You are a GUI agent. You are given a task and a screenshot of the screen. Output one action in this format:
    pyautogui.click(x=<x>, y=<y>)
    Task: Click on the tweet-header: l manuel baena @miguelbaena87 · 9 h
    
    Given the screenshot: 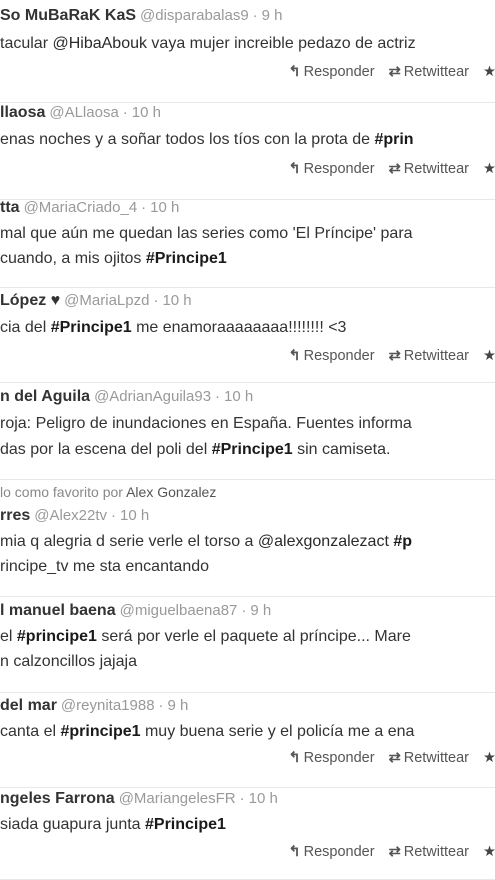 What is the action you would take?
    pyautogui.click(x=135, y=611)
    